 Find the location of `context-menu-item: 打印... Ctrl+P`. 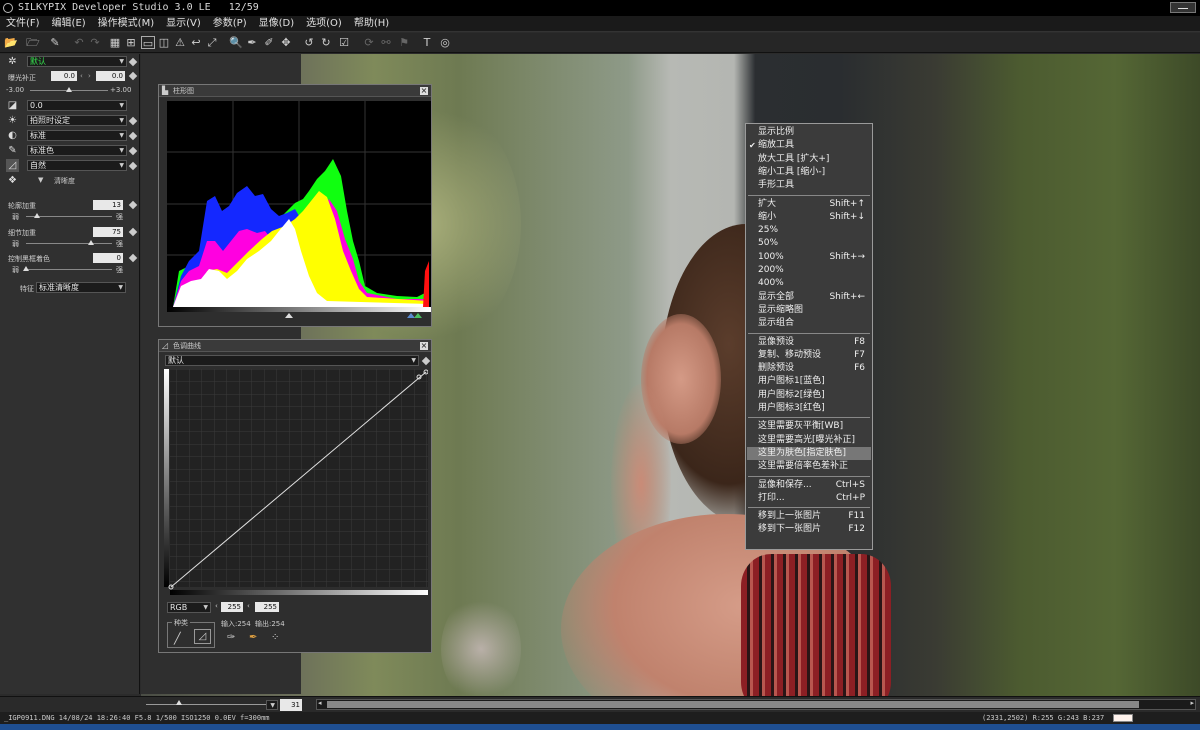

context-menu-item: 打印... Ctrl+P is located at coordinates (809, 498).